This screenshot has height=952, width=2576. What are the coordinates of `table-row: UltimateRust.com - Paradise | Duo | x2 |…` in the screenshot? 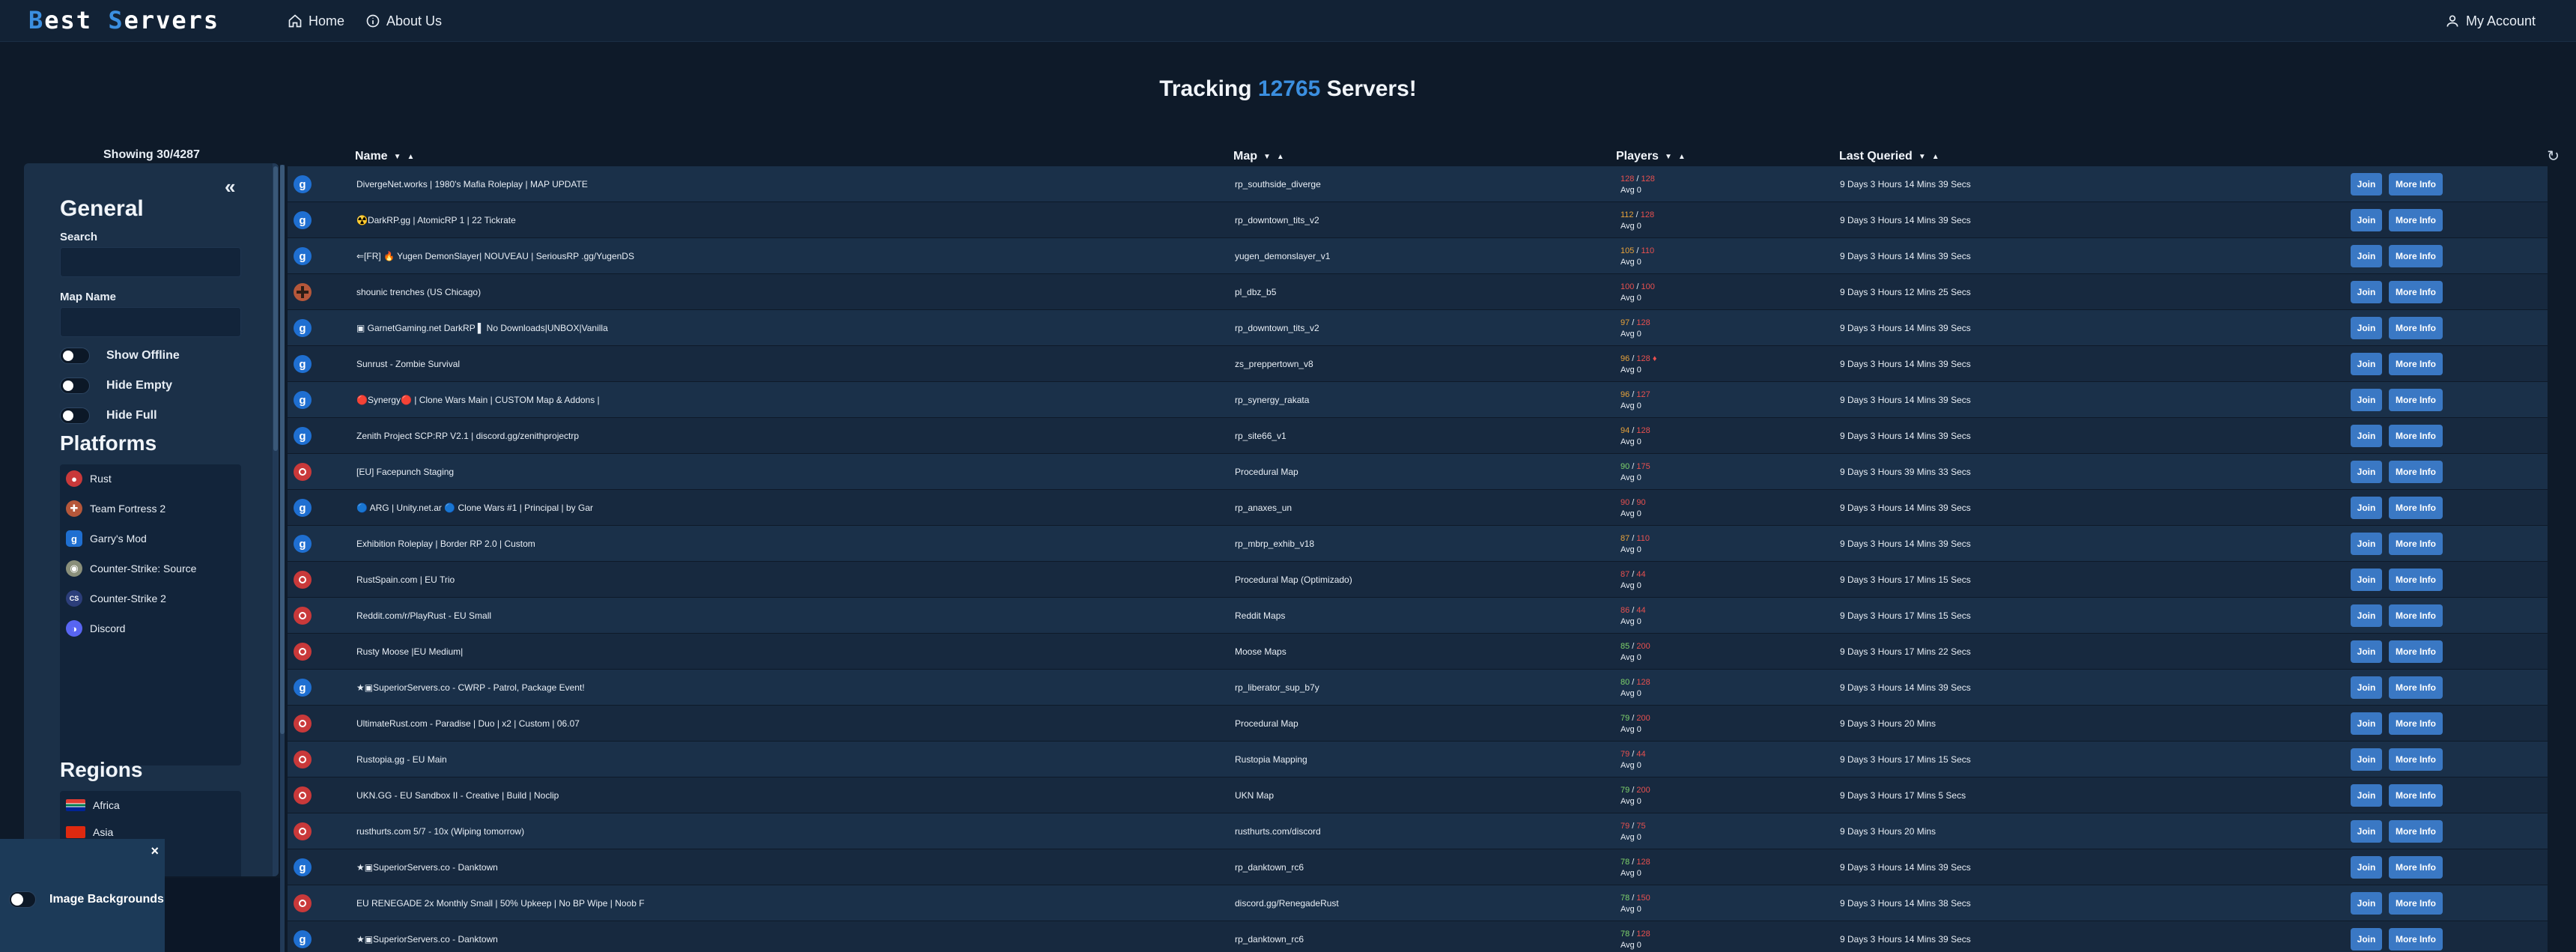 It's located at (1418, 724).